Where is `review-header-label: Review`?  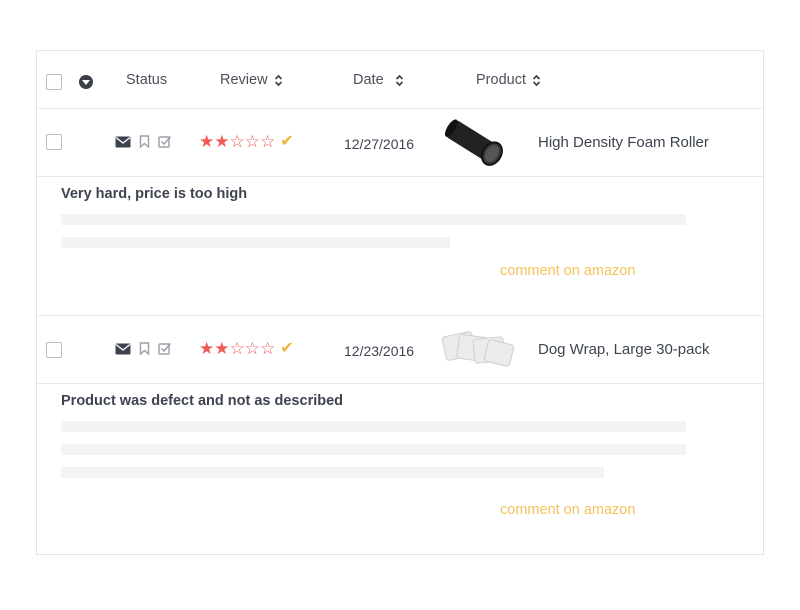 review-header-label: Review is located at coordinates (244, 80).